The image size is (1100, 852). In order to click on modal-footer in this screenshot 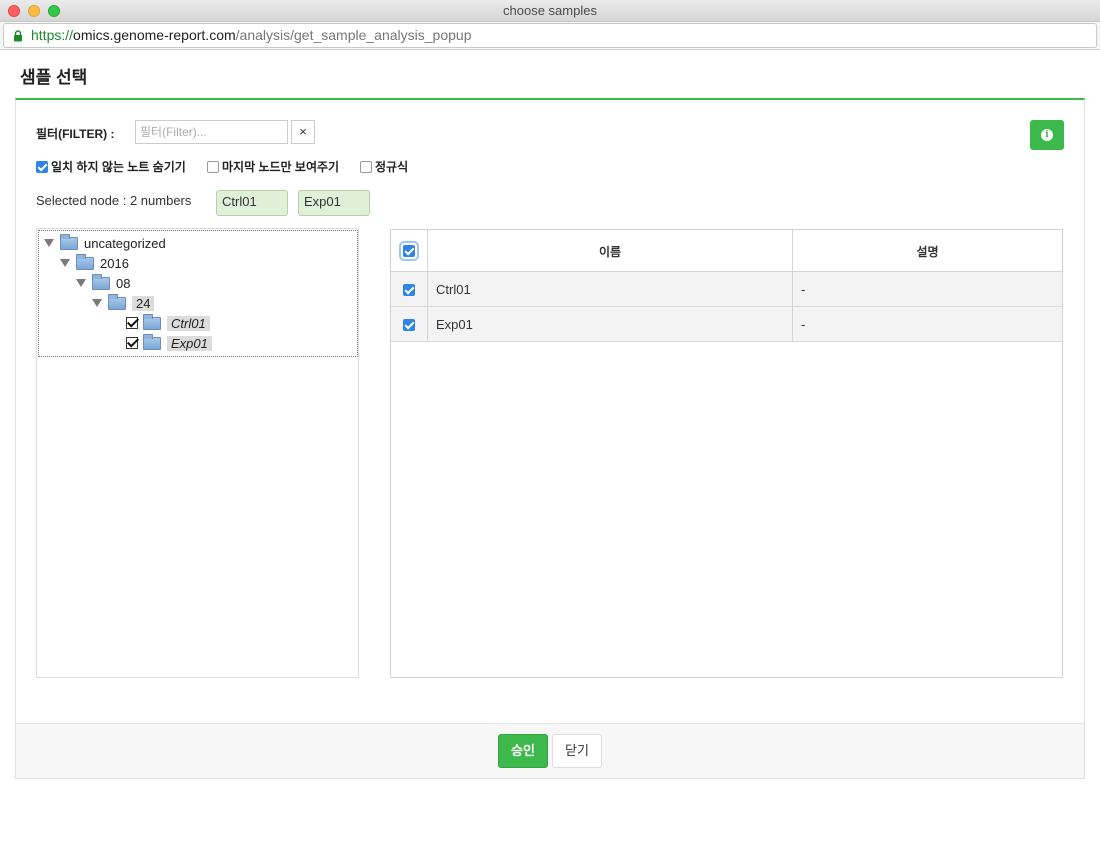, I will do `click(550, 750)`.